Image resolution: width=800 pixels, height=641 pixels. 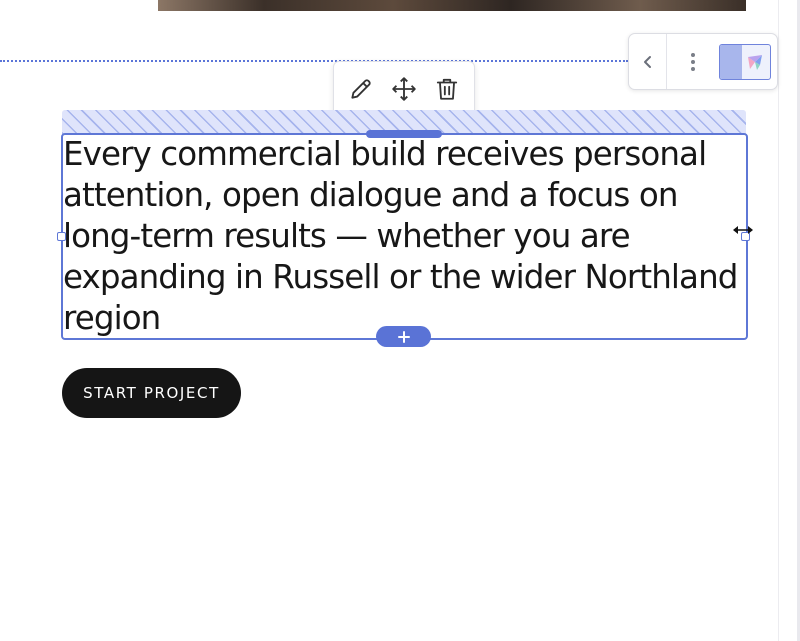 I want to click on panel-back-button, so click(x=648, y=61).